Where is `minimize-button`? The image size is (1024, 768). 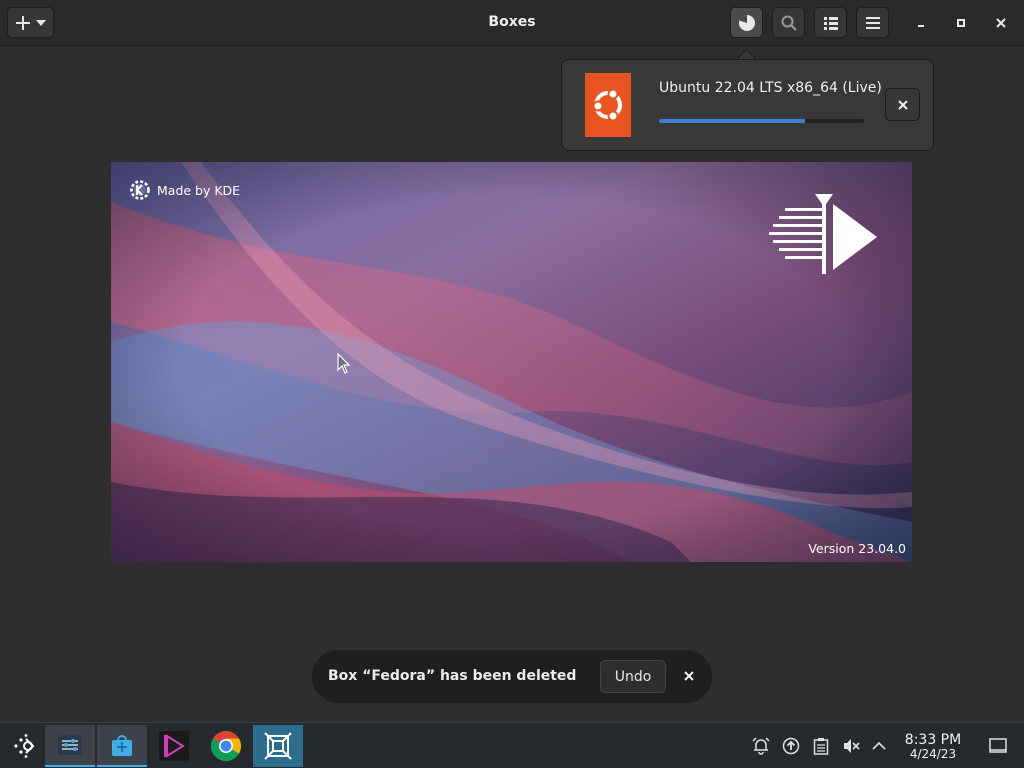 minimize-button is located at coordinates (921, 23).